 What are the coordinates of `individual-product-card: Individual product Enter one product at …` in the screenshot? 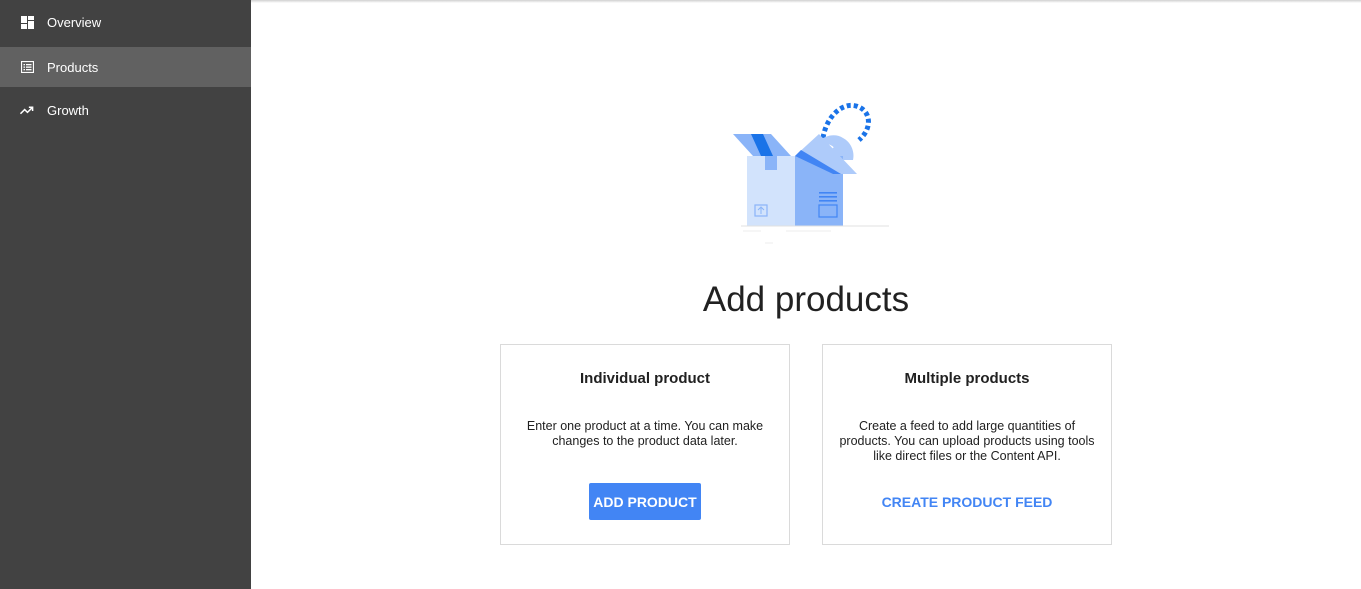 It's located at (645, 444).